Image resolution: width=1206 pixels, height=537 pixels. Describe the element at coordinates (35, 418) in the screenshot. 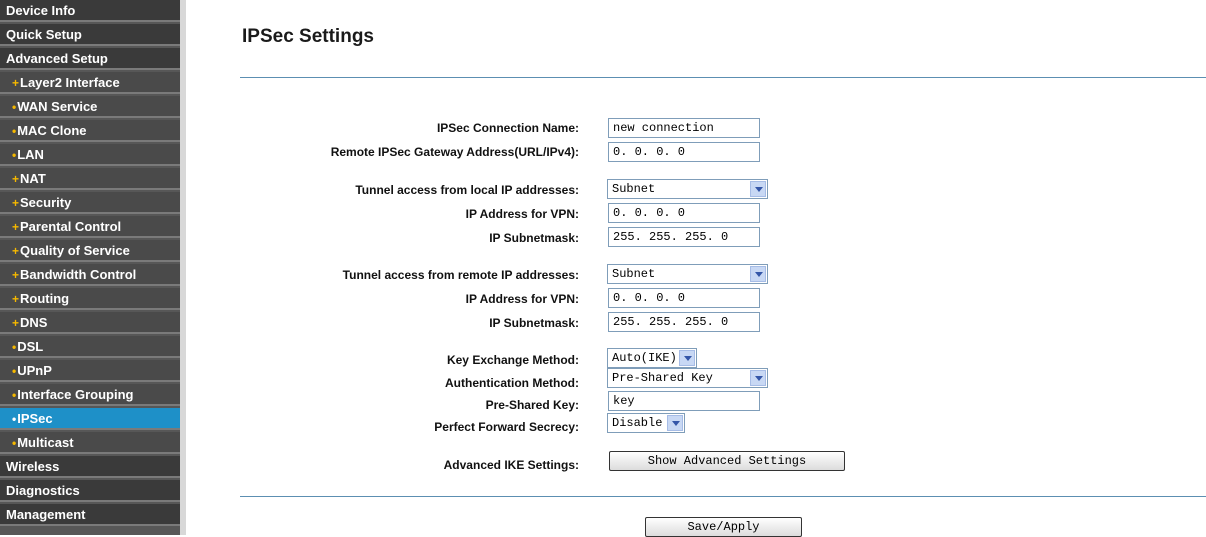

I see `sidebar-item-label: IPSec` at that location.